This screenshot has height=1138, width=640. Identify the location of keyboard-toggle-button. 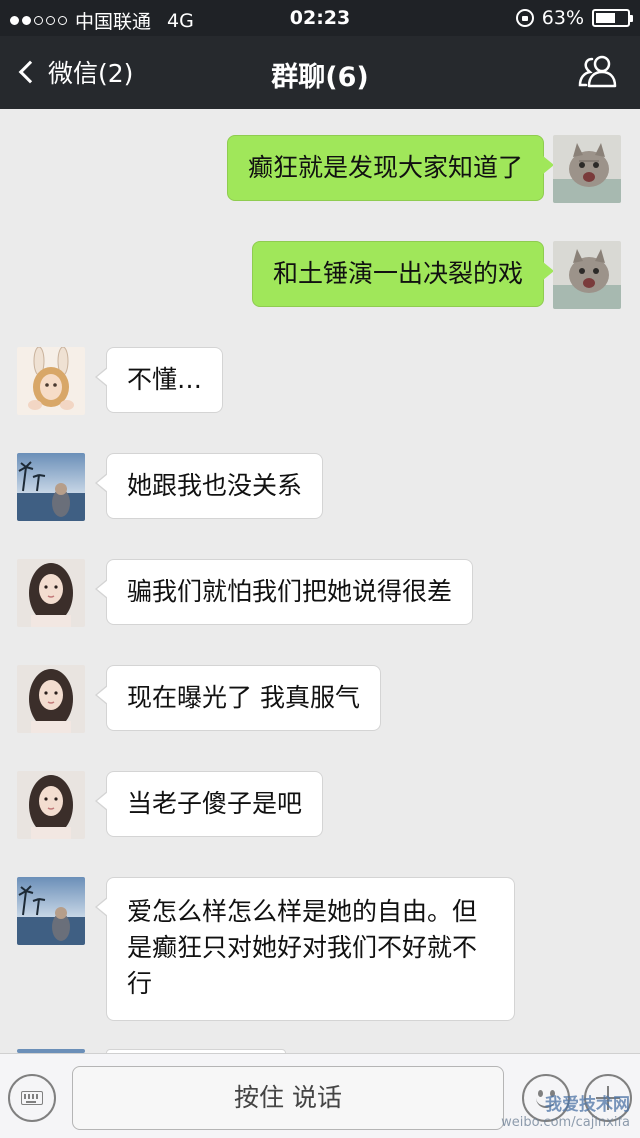
(32, 1098).